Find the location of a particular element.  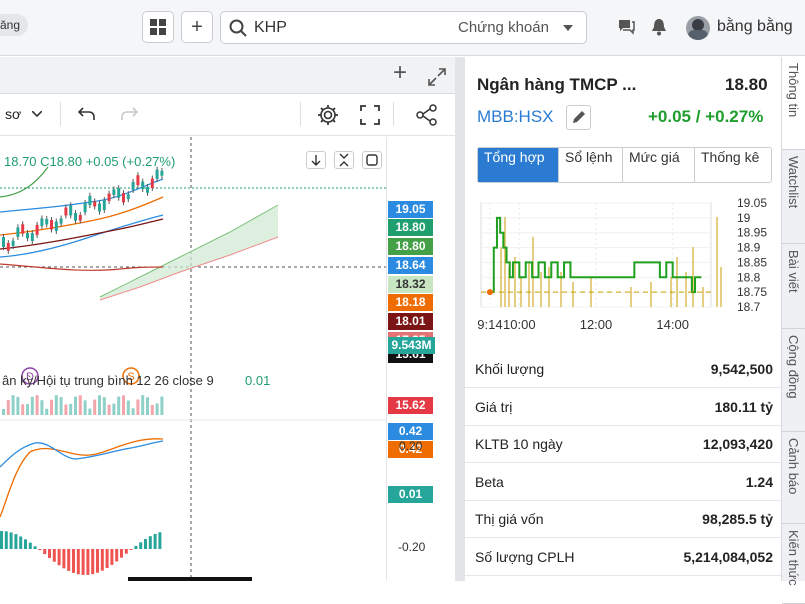

stat-label: Thị giá vốn is located at coordinates (509, 519).